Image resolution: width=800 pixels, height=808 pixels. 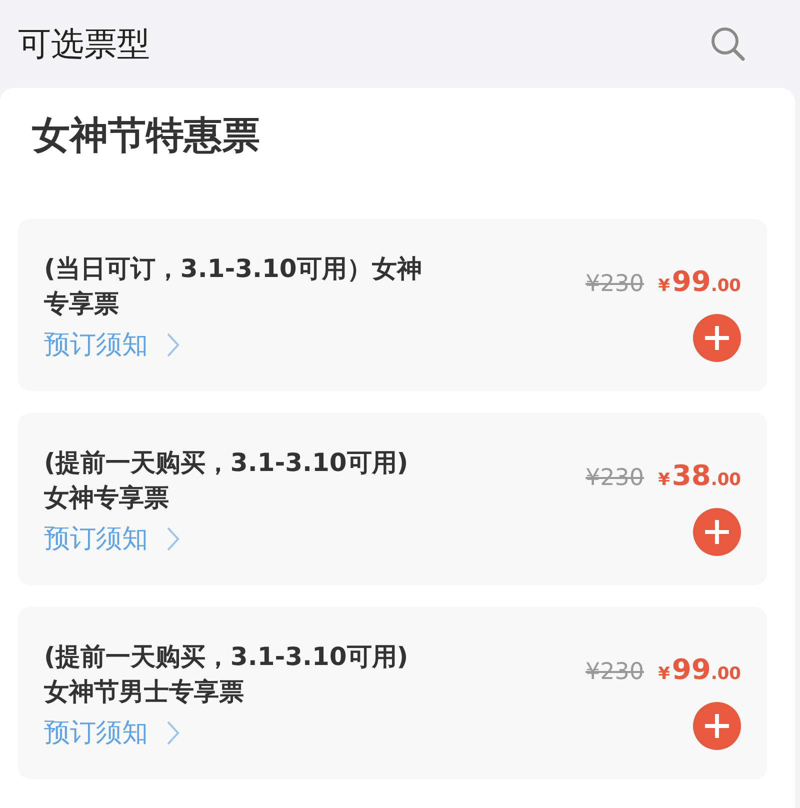 What do you see at coordinates (226, 674) in the screenshot?
I see `ticket-title: (提前一天购买，3.1-3.10可用) 女神节男士专享票` at bounding box center [226, 674].